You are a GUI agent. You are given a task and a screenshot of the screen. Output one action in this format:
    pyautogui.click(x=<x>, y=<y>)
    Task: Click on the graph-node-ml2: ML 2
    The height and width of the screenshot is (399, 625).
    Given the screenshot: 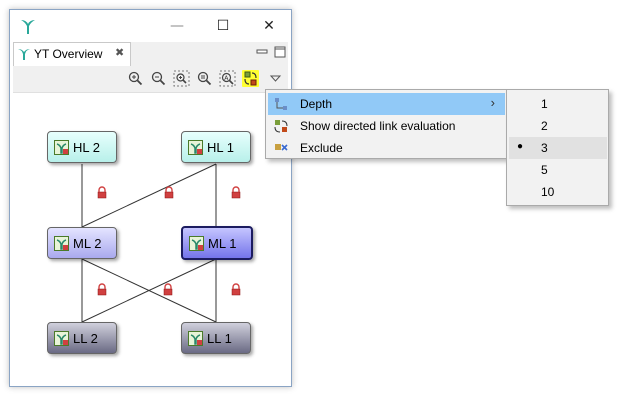 What is the action you would take?
    pyautogui.click(x=82, y=243)
    